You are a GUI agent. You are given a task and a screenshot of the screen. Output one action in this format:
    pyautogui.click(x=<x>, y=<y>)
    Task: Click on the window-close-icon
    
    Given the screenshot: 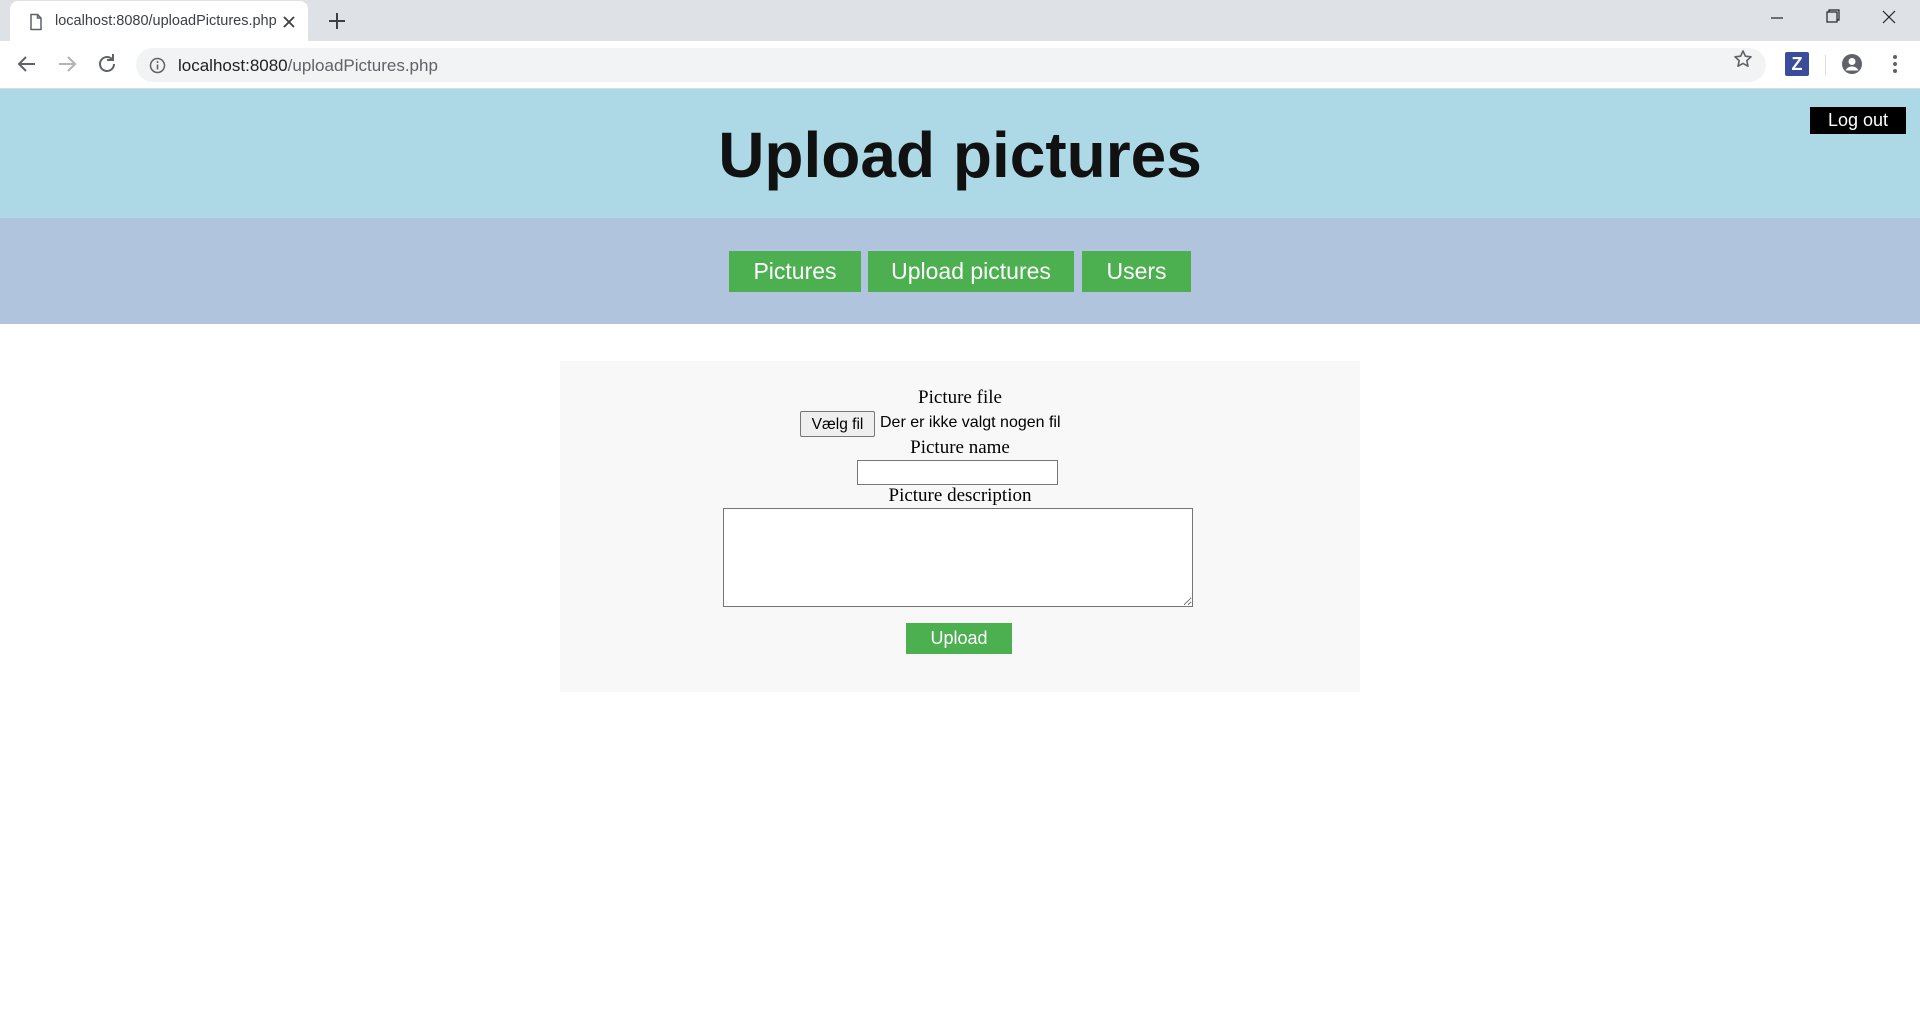 What is the action you would take?
    pyautogui.click(x=1889, y=20)
    